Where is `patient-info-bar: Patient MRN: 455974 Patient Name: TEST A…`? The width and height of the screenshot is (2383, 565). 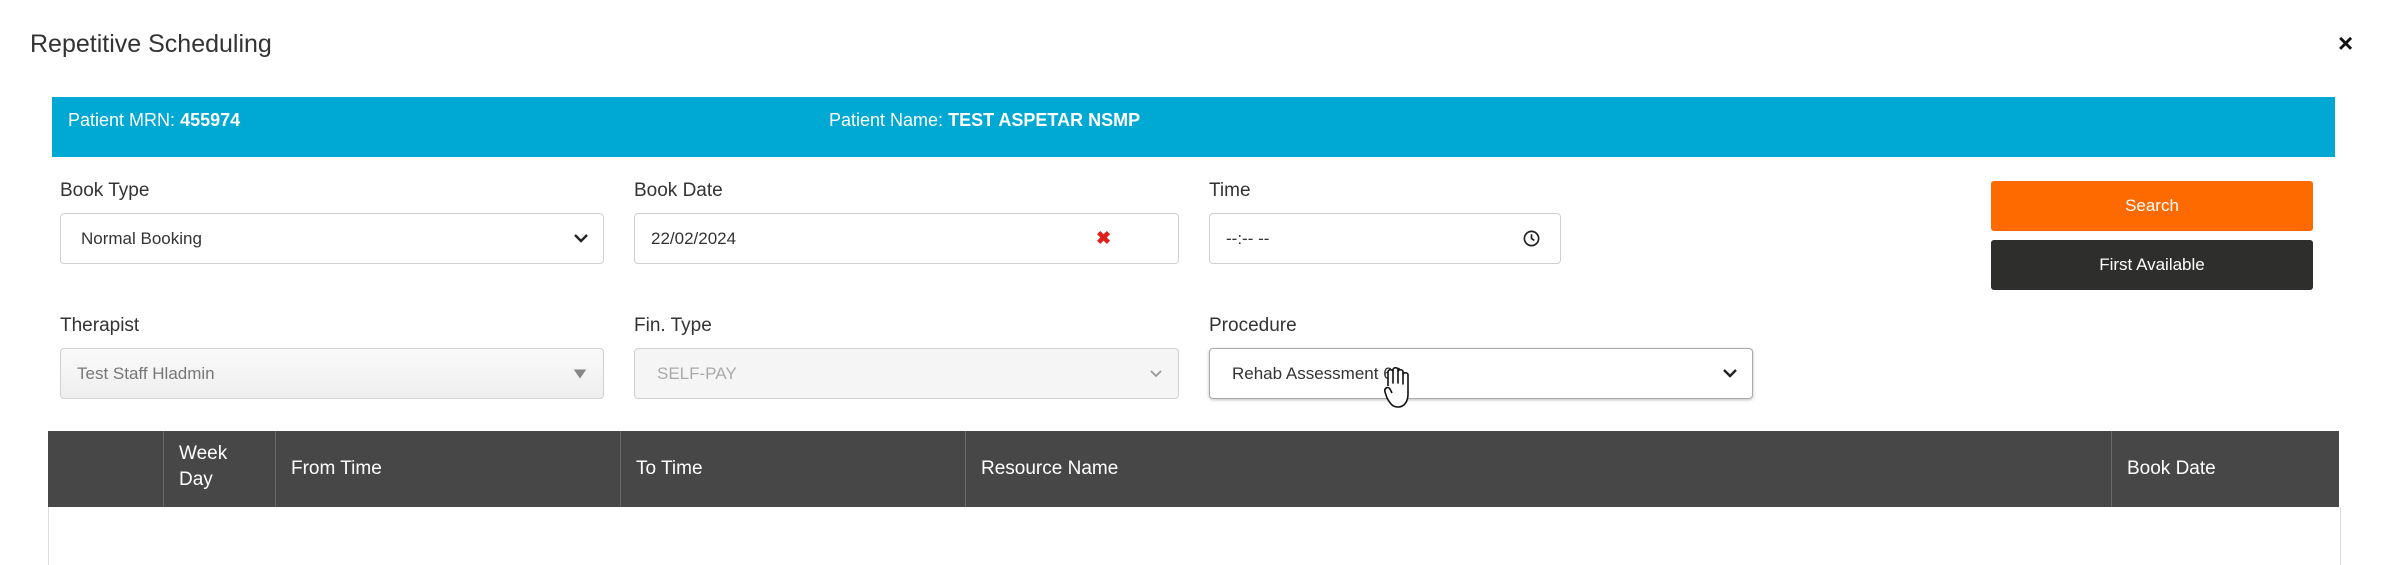
patient-info-bar: Patient MRN: 455974 Patient Name: TEST A… is located at coordinates (1193, 127).